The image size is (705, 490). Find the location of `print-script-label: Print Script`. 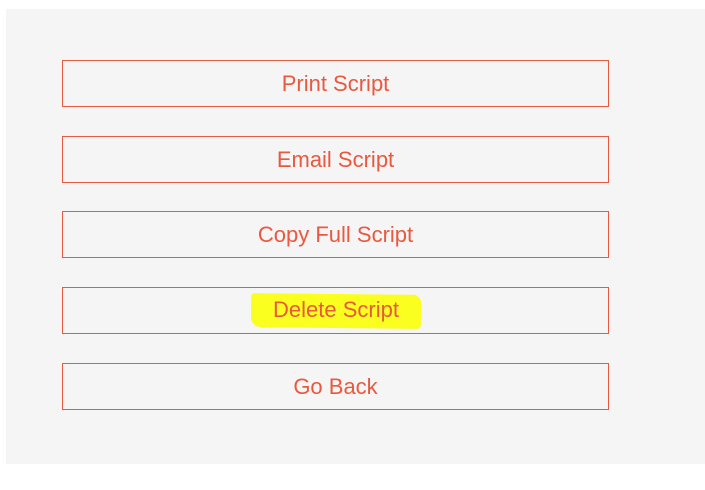

print-script-label: Print Script is located at coordinates (335, 83).